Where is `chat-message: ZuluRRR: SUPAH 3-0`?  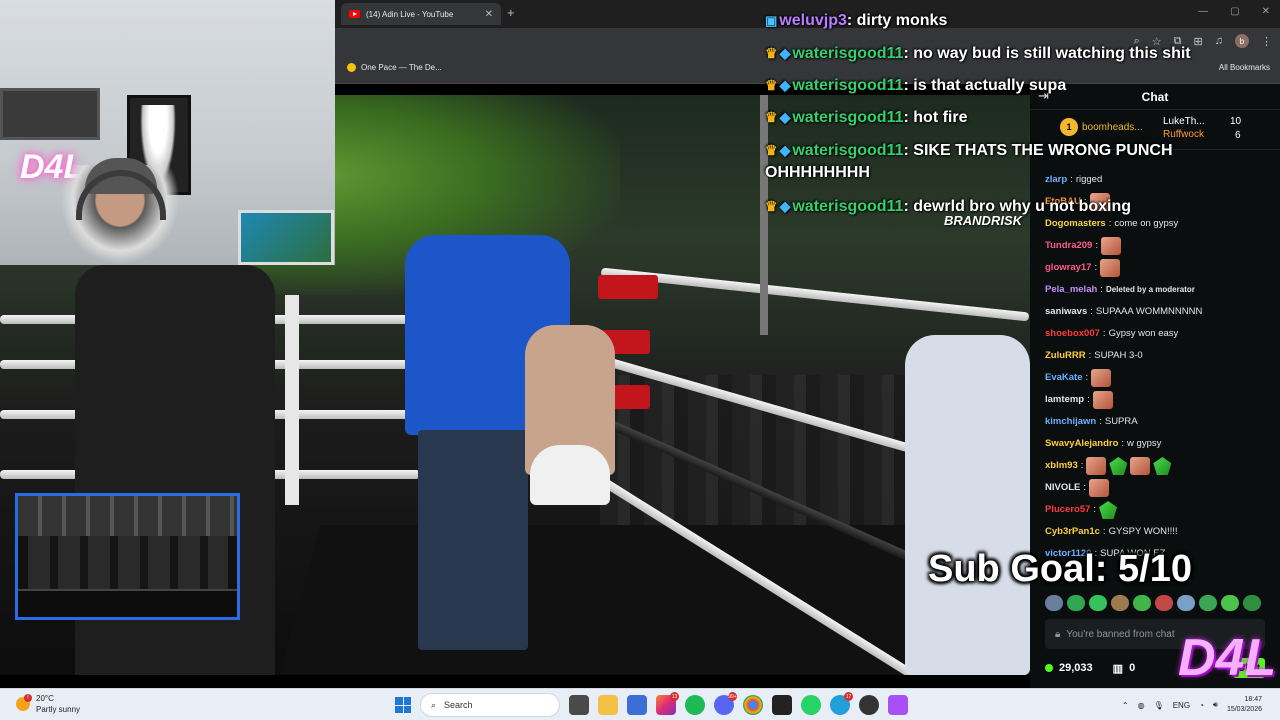 chat-message: ZuluRRR: SUPAH 3-0 is located at coordinates (1094, 356).